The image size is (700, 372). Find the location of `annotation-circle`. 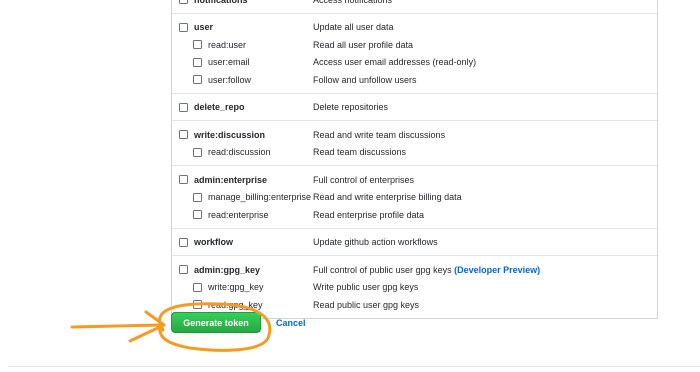

annotation-circle is located at coordinates (215, 327).